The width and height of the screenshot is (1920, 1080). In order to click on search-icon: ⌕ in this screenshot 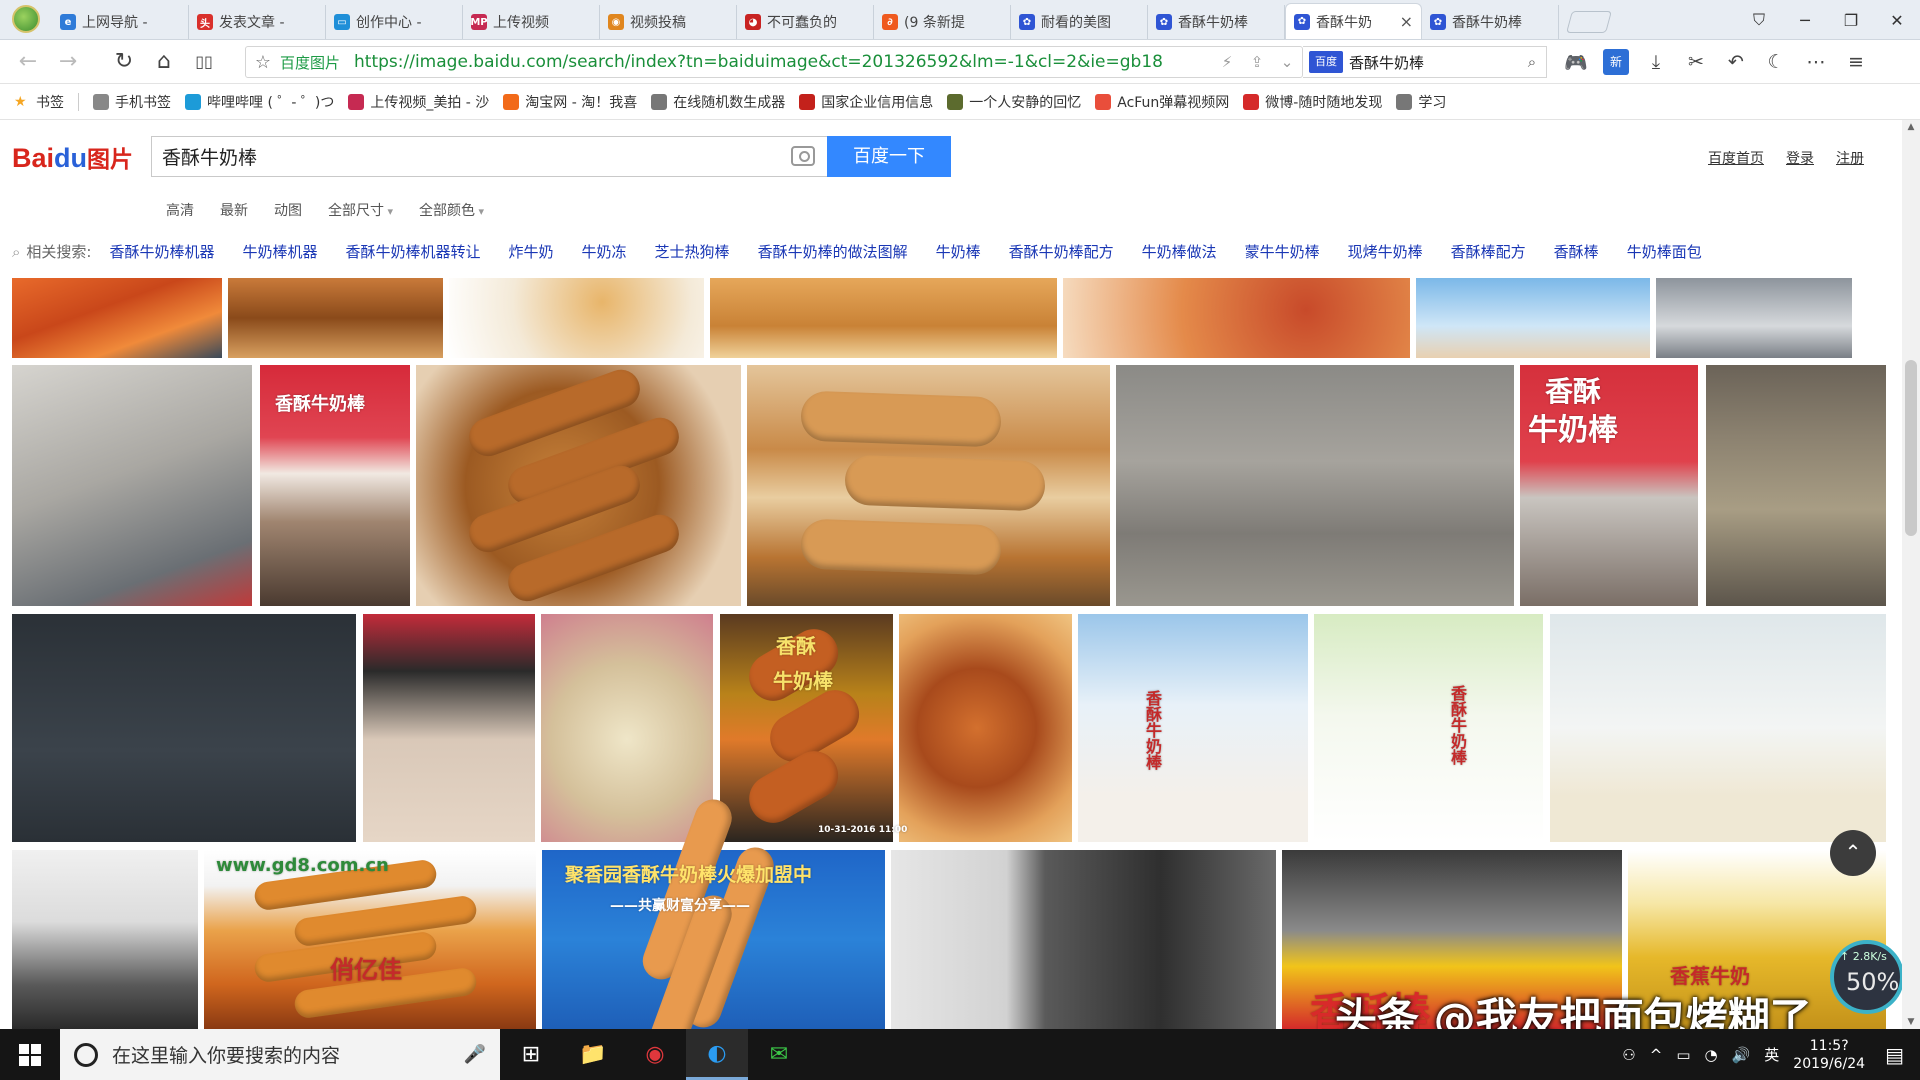, I will do `click(1532, 62)`.